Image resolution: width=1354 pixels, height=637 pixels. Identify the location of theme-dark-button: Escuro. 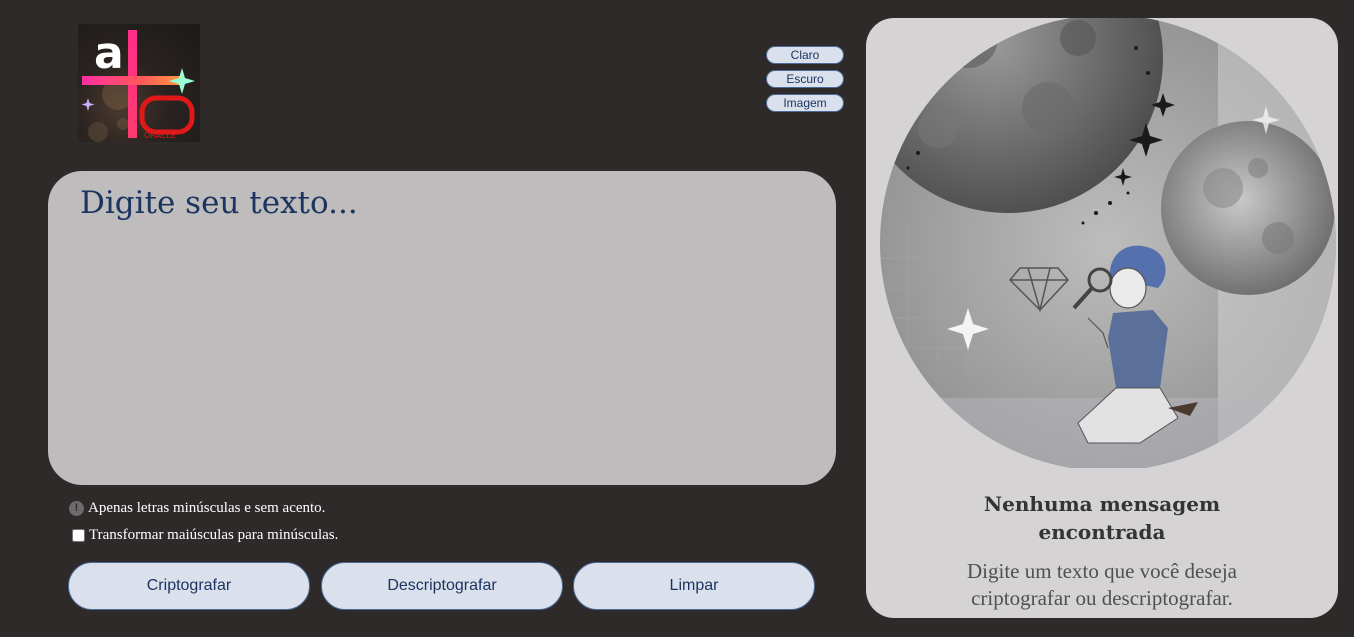
(805, 79).